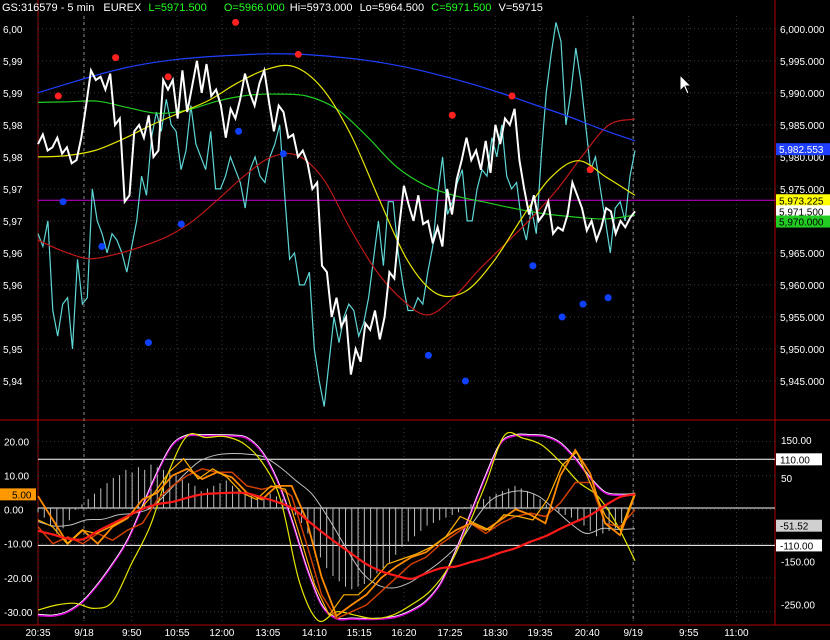  What do you see at coordinates (14, 511) in the screenshot?
I see `lower-left-tick-label: 0.00` at bounding box center [14, 511].